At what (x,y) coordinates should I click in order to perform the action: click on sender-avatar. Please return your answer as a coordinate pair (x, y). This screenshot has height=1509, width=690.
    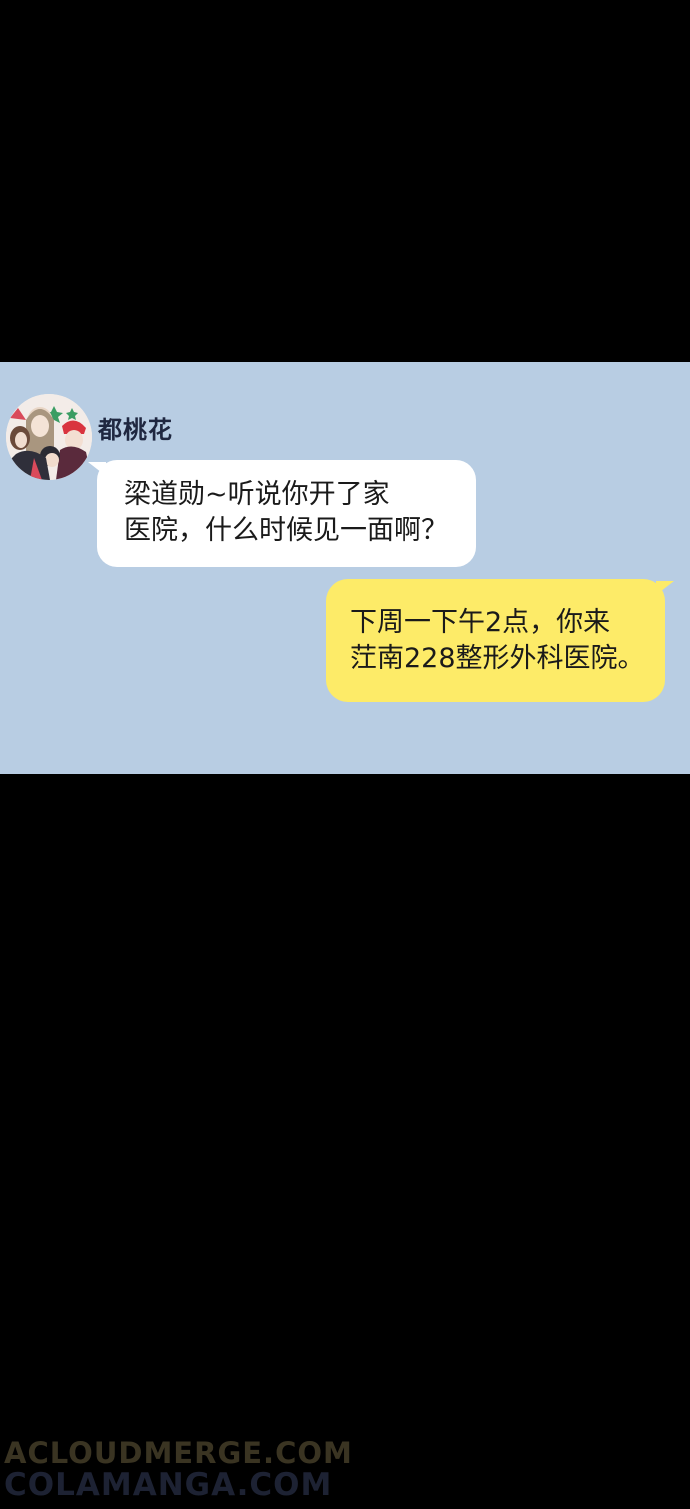
    Looking at the image, I should click on (49, 437).